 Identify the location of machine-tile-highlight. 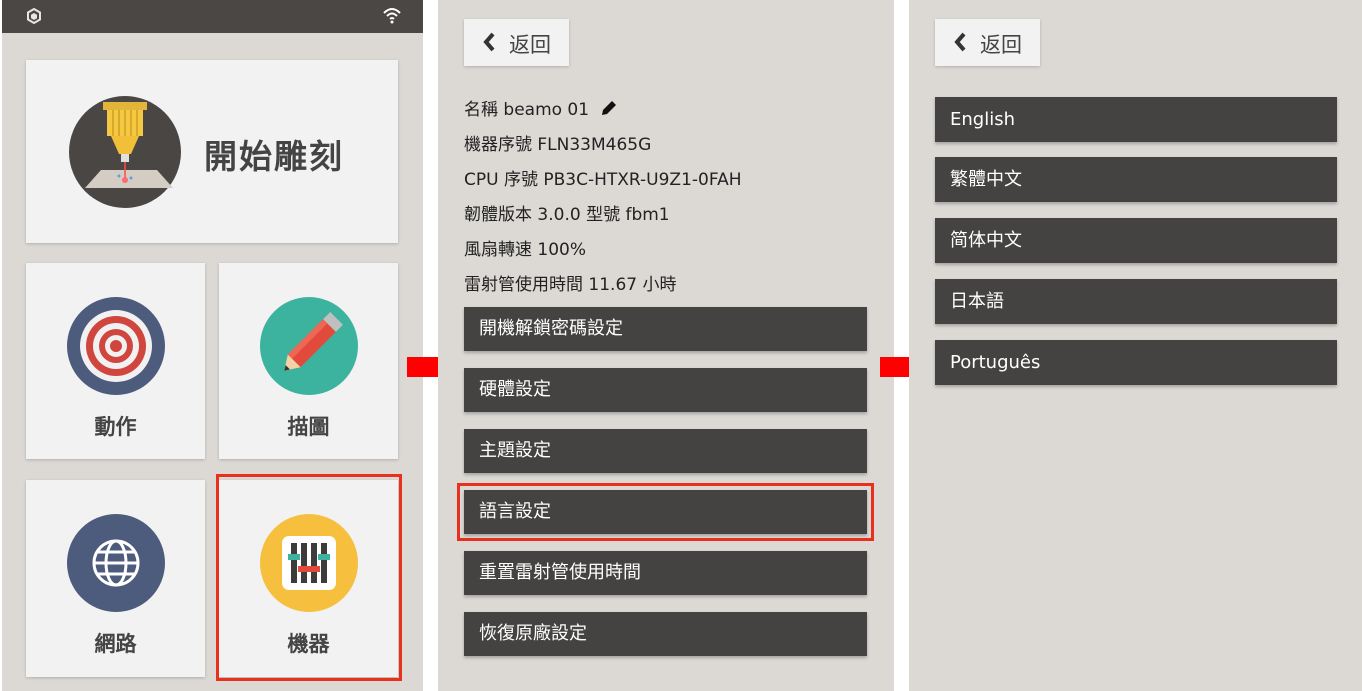
(309, 577).